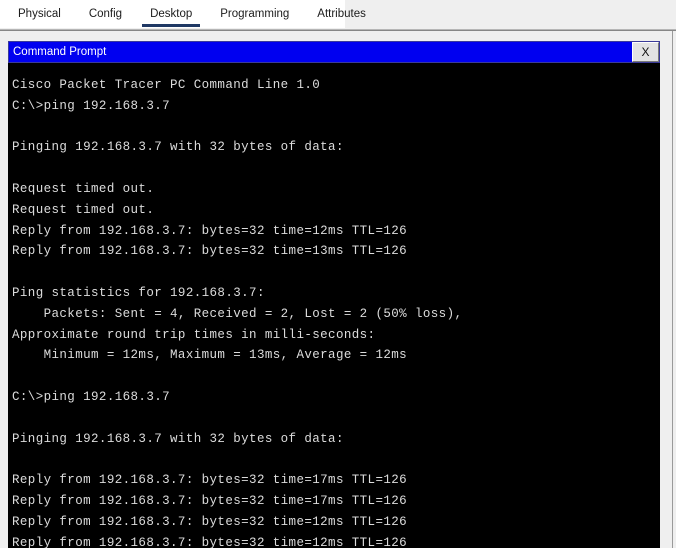 The height and width of the screenshot is (548, 676). I want to click on tab-attributes: Attributes, so click(341, 14).